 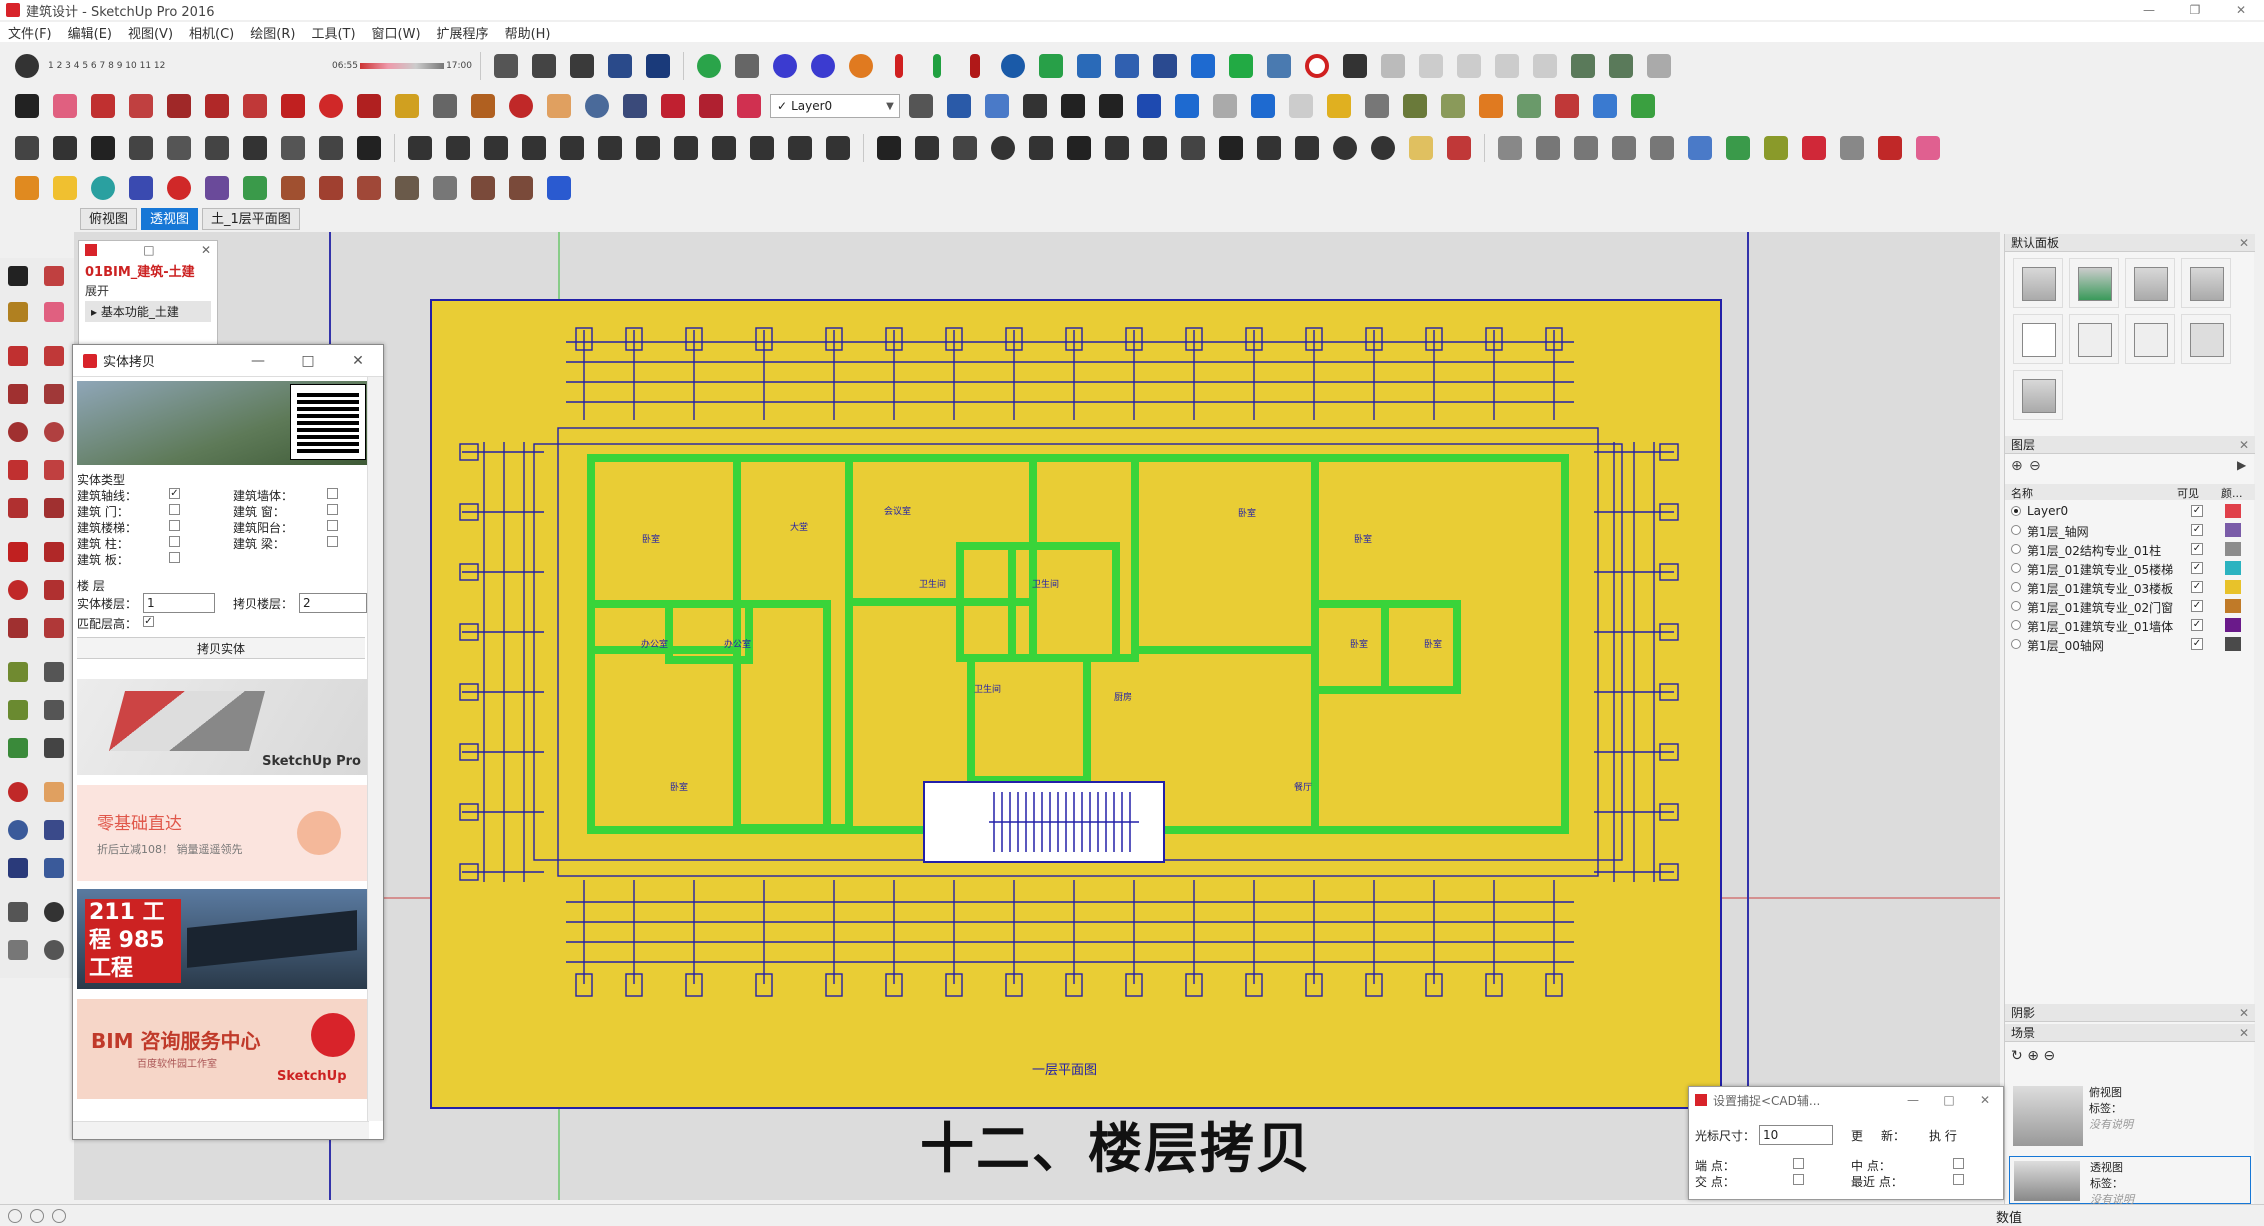 I want to click on remove-scene-icon: ⊖, so click(x=2049, y=1056).